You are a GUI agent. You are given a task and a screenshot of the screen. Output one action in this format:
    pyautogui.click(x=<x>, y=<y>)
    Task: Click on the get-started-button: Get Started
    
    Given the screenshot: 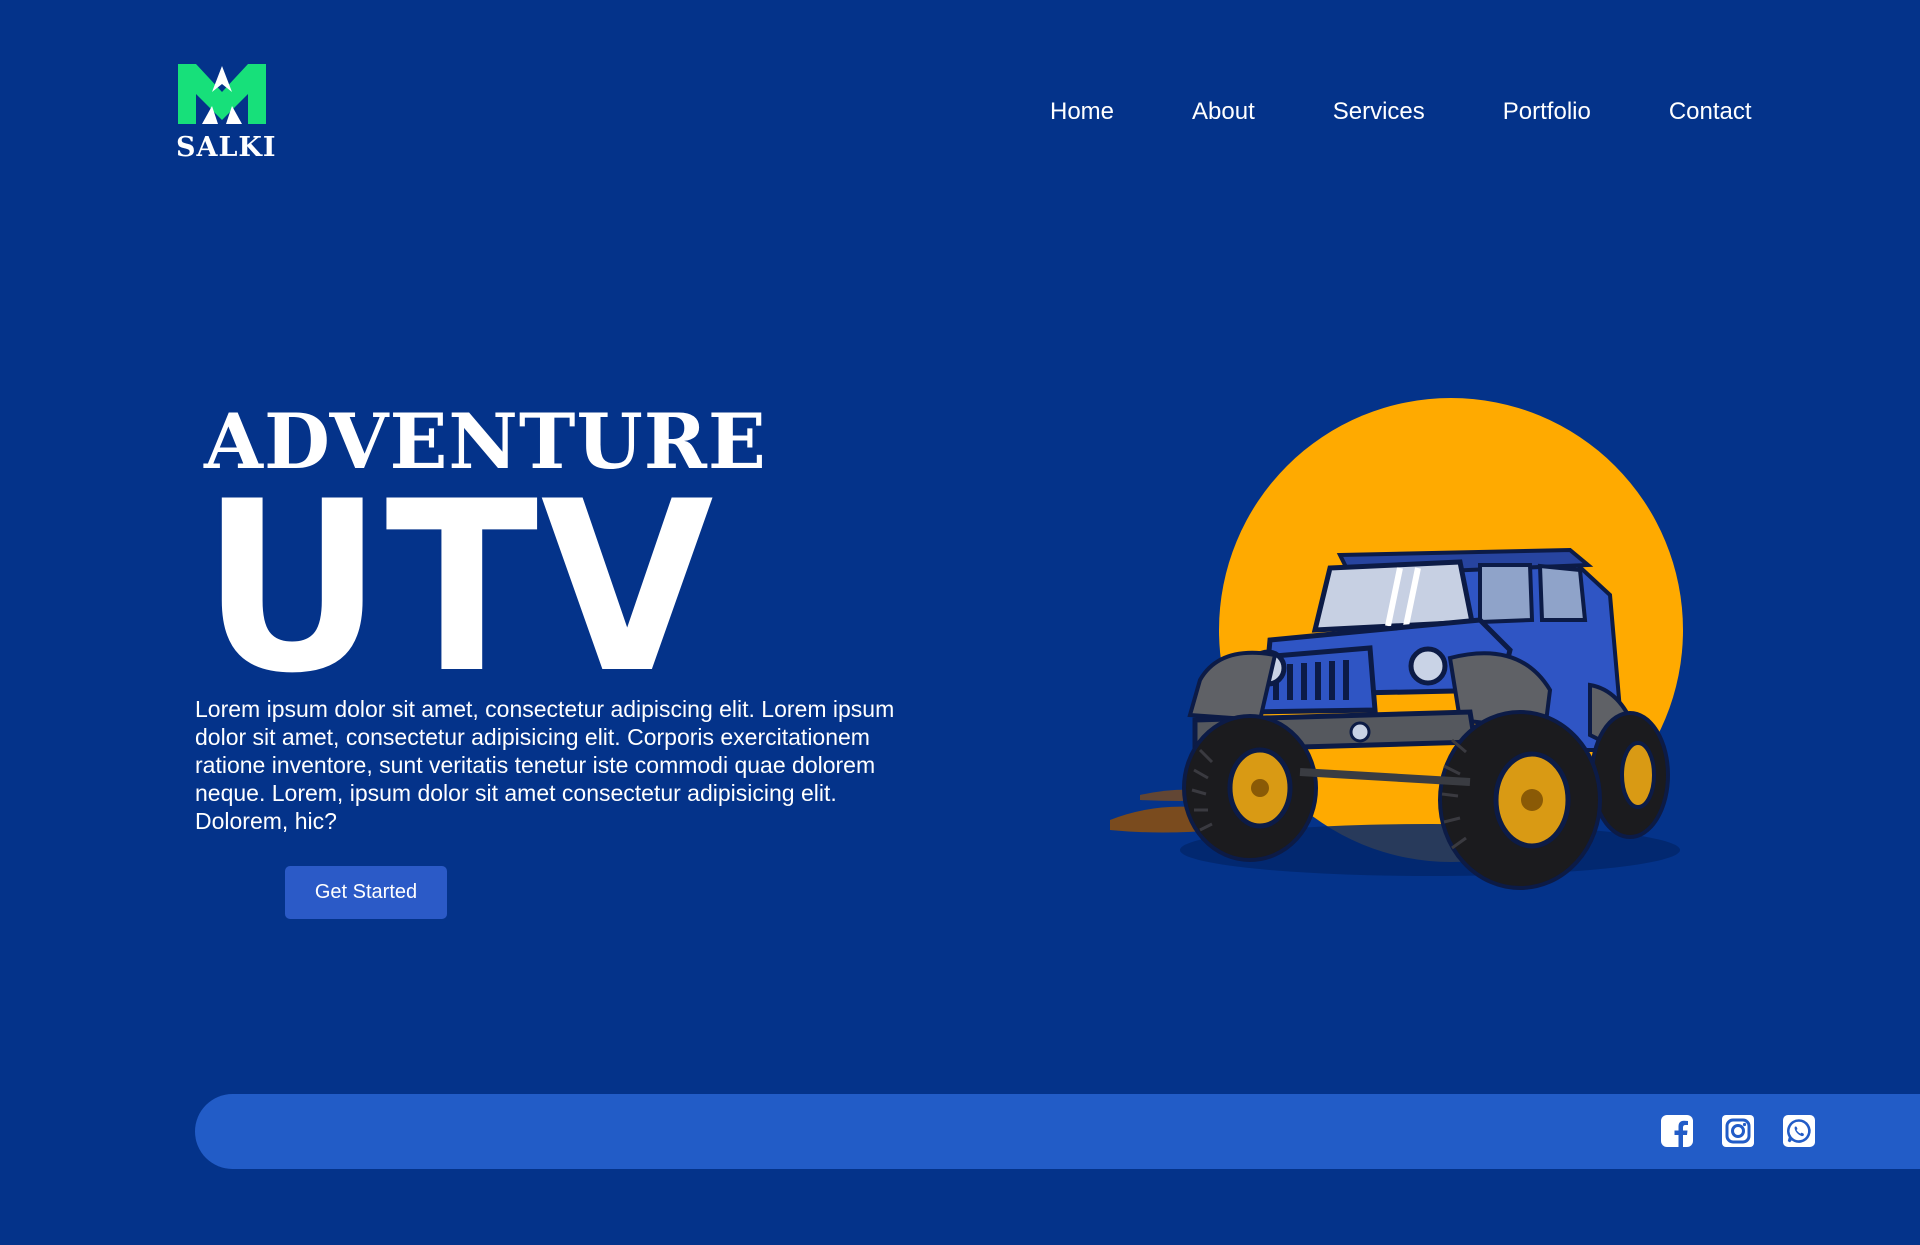 What is the action you would take?
    pyautogui.click(x=366, y=892)
    